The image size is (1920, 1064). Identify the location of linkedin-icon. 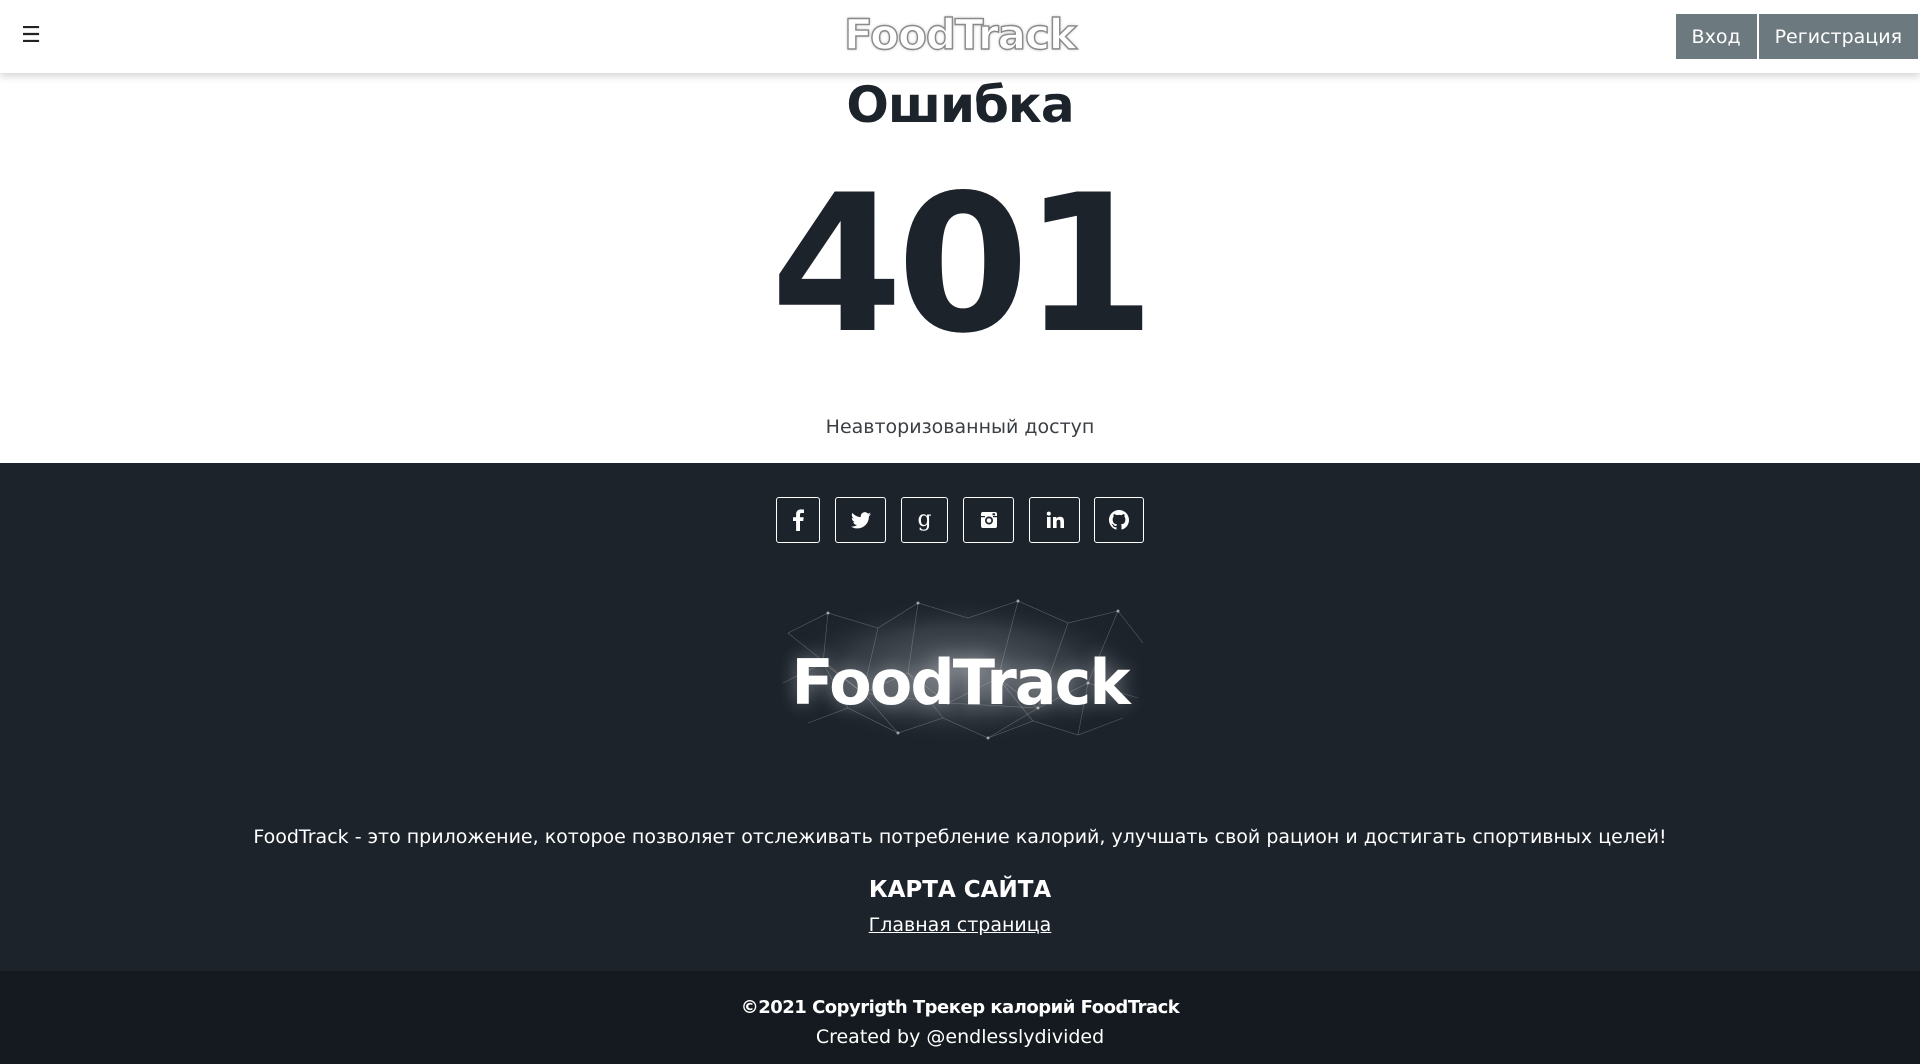
(1055, 519).